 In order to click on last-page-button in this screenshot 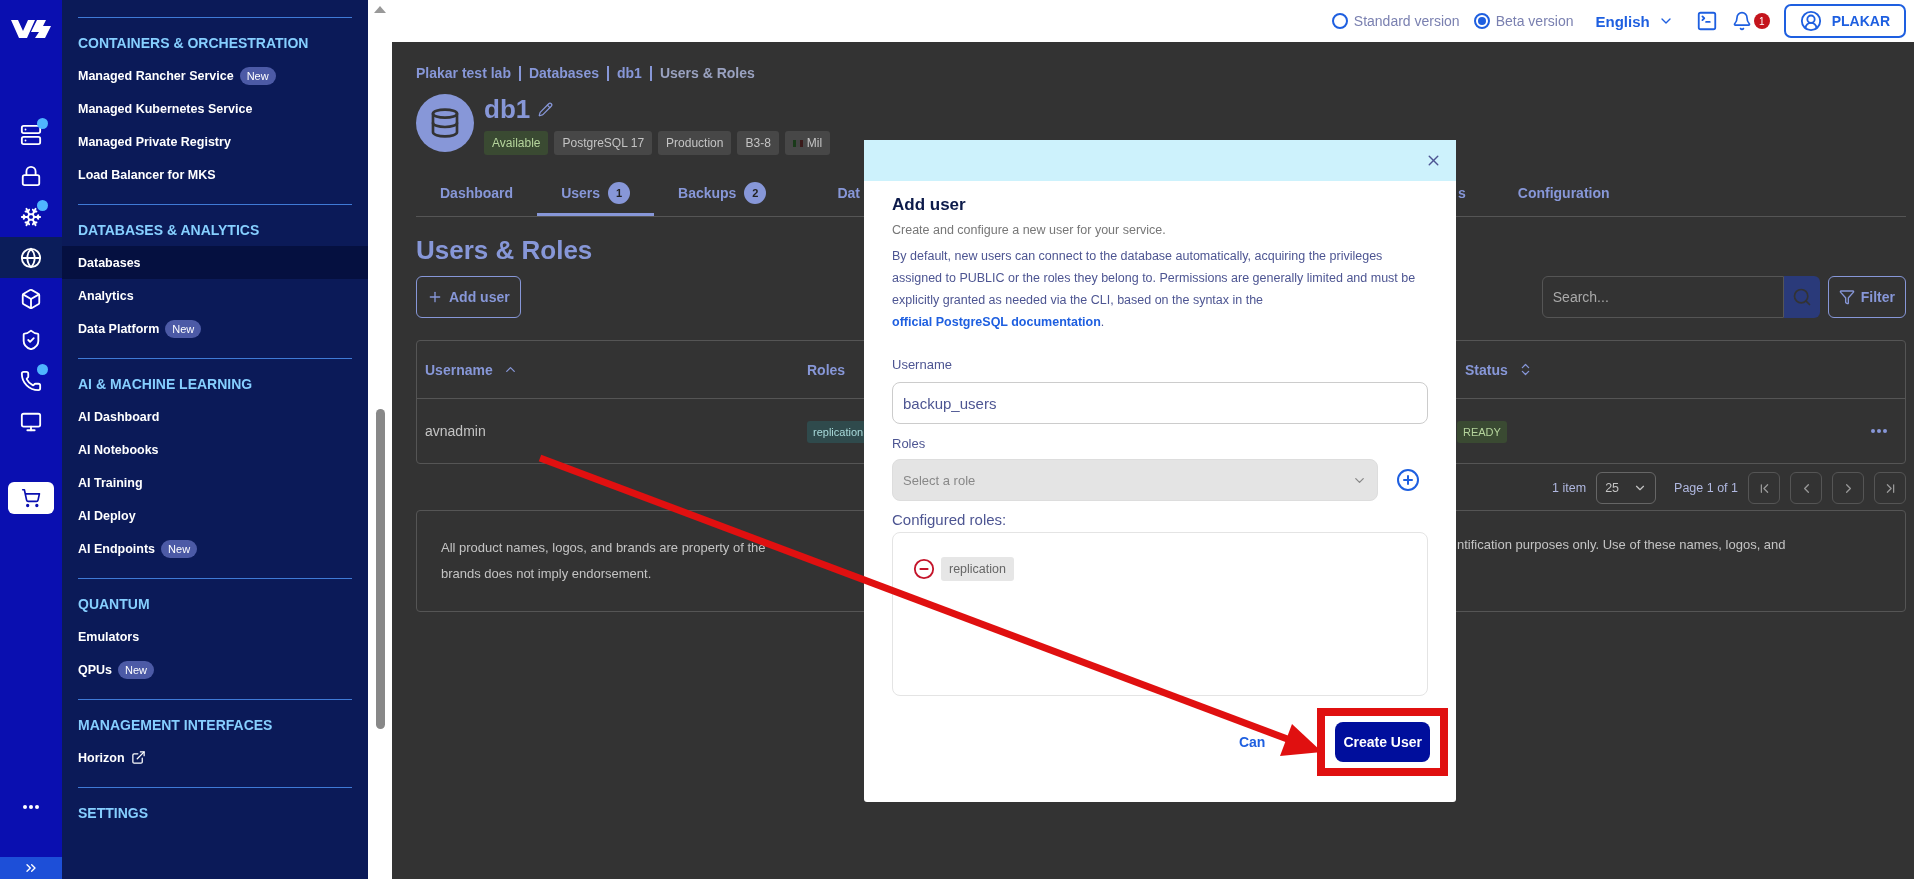, I will do `click(1890, 488)`.